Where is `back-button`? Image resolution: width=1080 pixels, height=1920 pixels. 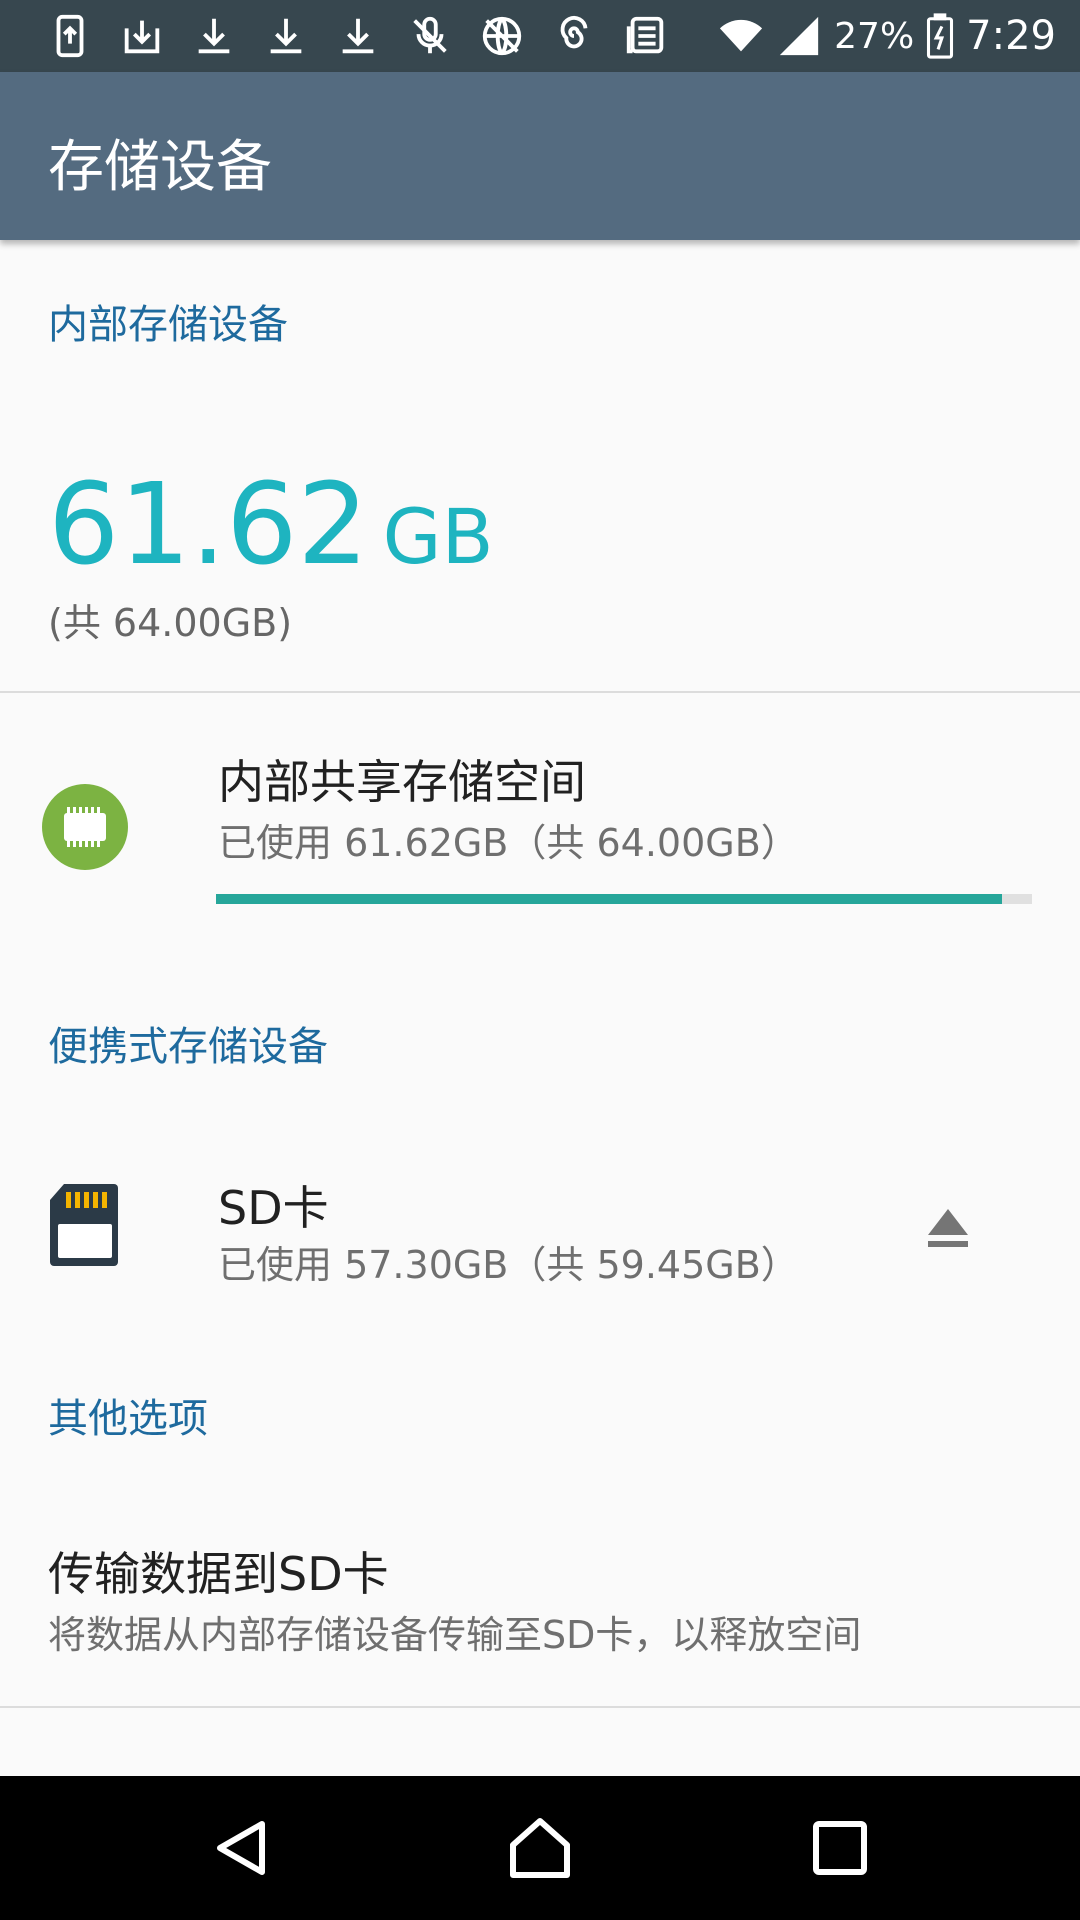
back-button is located at coordinates (242, 1848).